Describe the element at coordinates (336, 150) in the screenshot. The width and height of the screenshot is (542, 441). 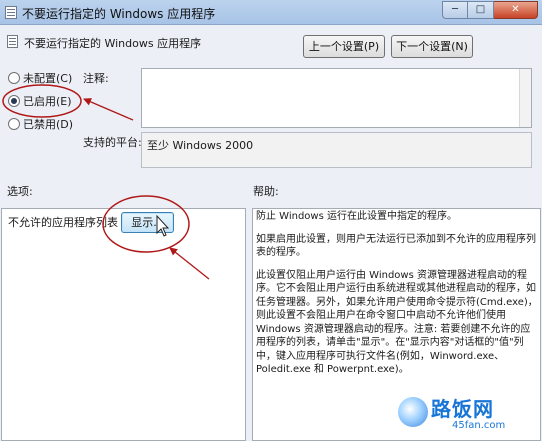
I see `supported-platform-field: 至少 Windows 2000` at that location.